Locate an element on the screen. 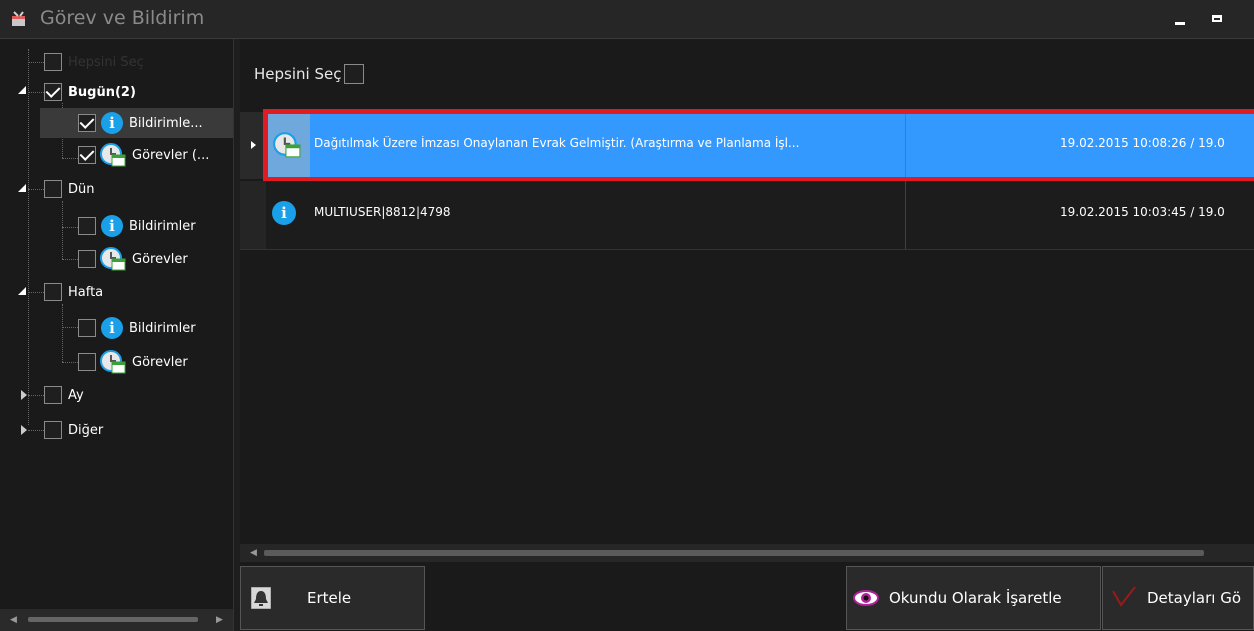 This screenshot has height=631, width=1254. tree-item-week: Hafta is located at coordinates (73, 292).